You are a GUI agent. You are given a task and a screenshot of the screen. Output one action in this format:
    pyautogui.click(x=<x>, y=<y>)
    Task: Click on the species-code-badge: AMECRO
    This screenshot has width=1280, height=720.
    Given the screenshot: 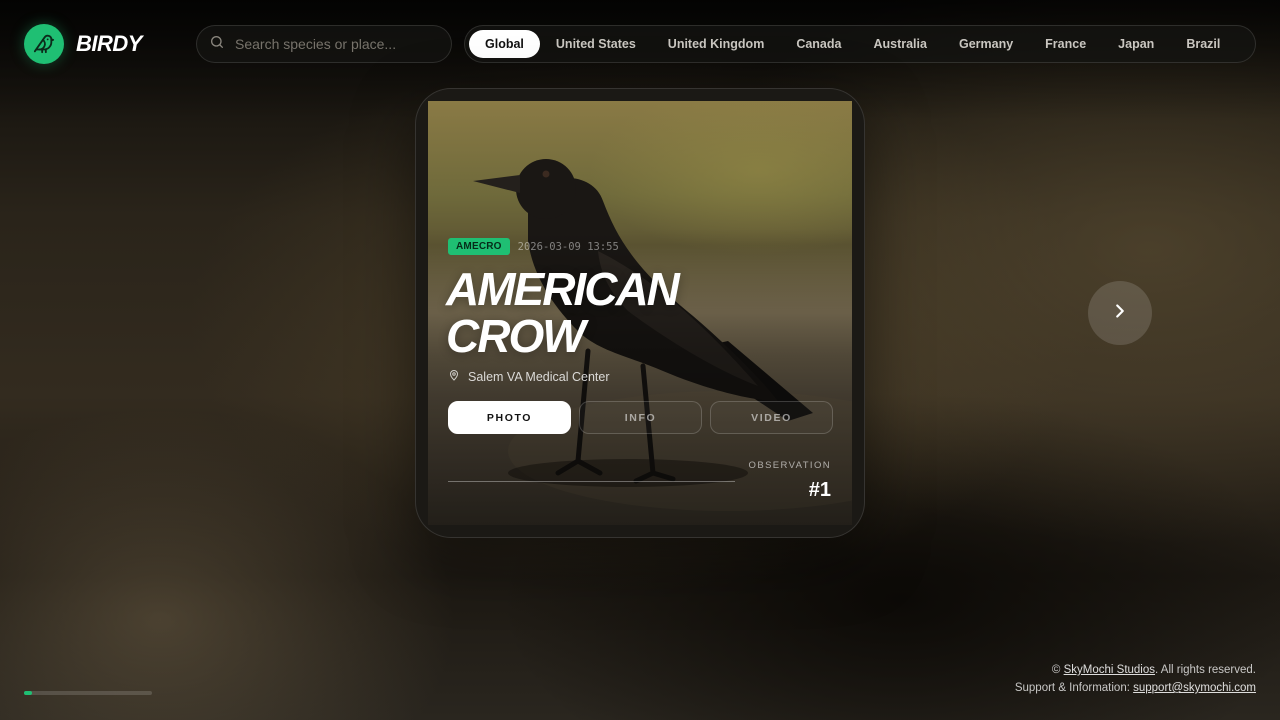 What is the action you would take?
    pyautogui.click(x=479, y=246)
    